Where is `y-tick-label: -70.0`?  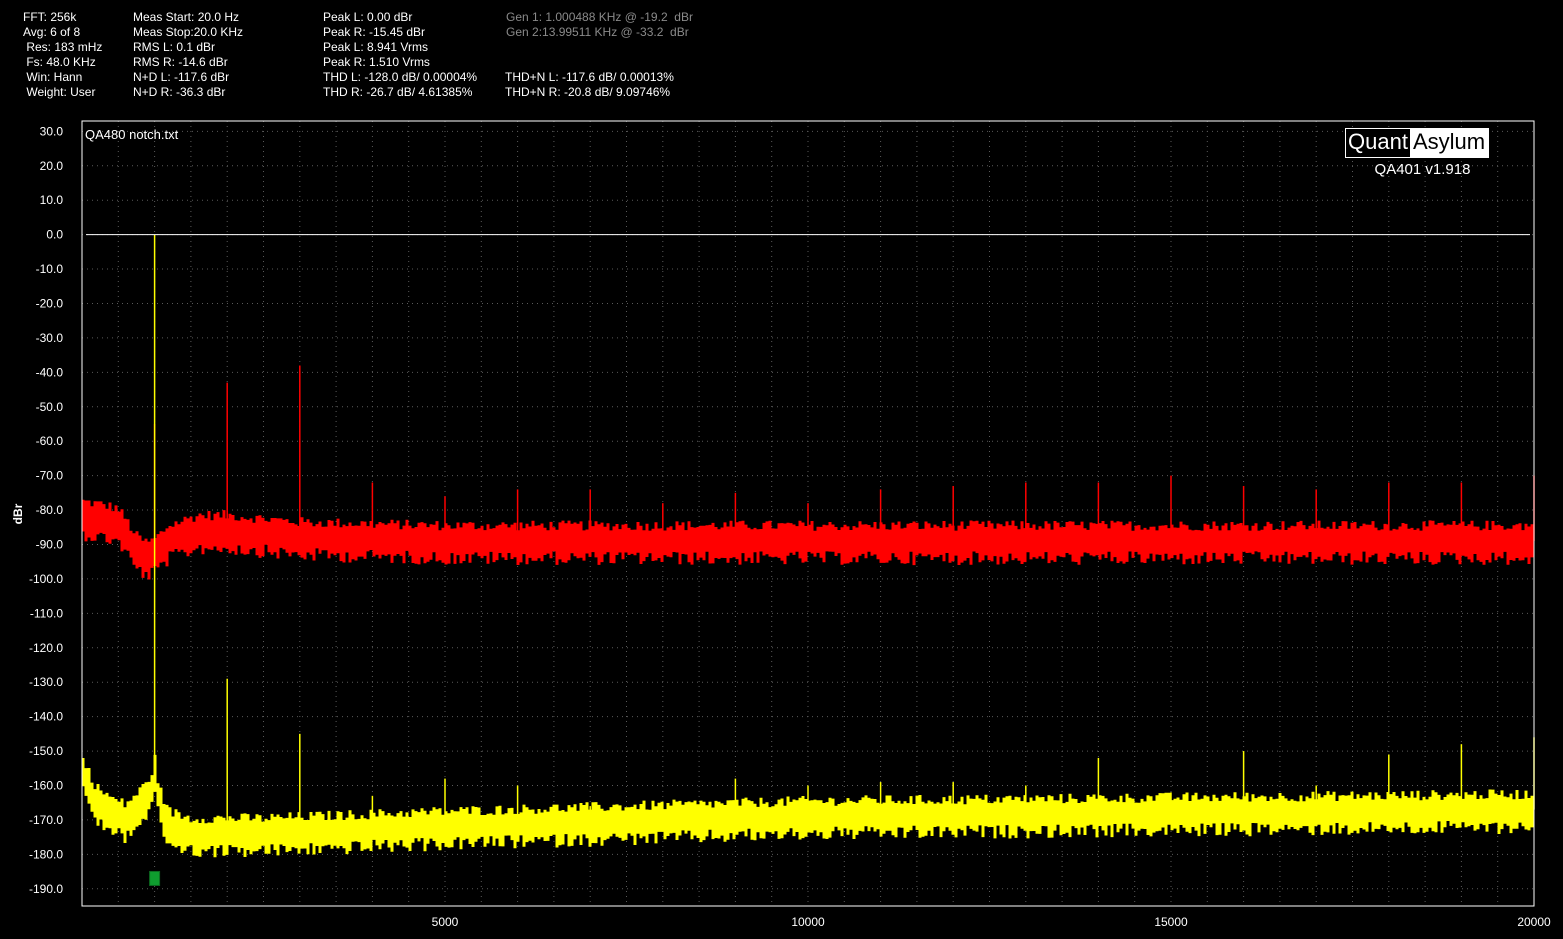
y-tick-label: -70.0 is located at coordinates (50, 476).